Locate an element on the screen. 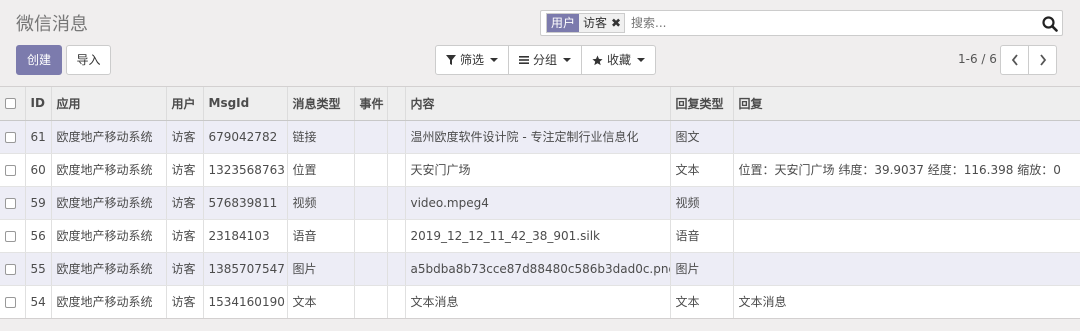 The image size is (1080, 331). select-all-cell is located at coordinates (13, 104).